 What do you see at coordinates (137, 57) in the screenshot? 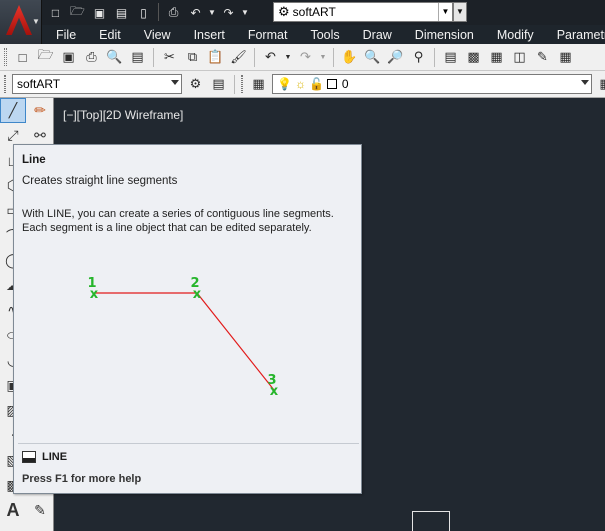
I see `publish-icon: ▤` at bounding box center [137, 57].